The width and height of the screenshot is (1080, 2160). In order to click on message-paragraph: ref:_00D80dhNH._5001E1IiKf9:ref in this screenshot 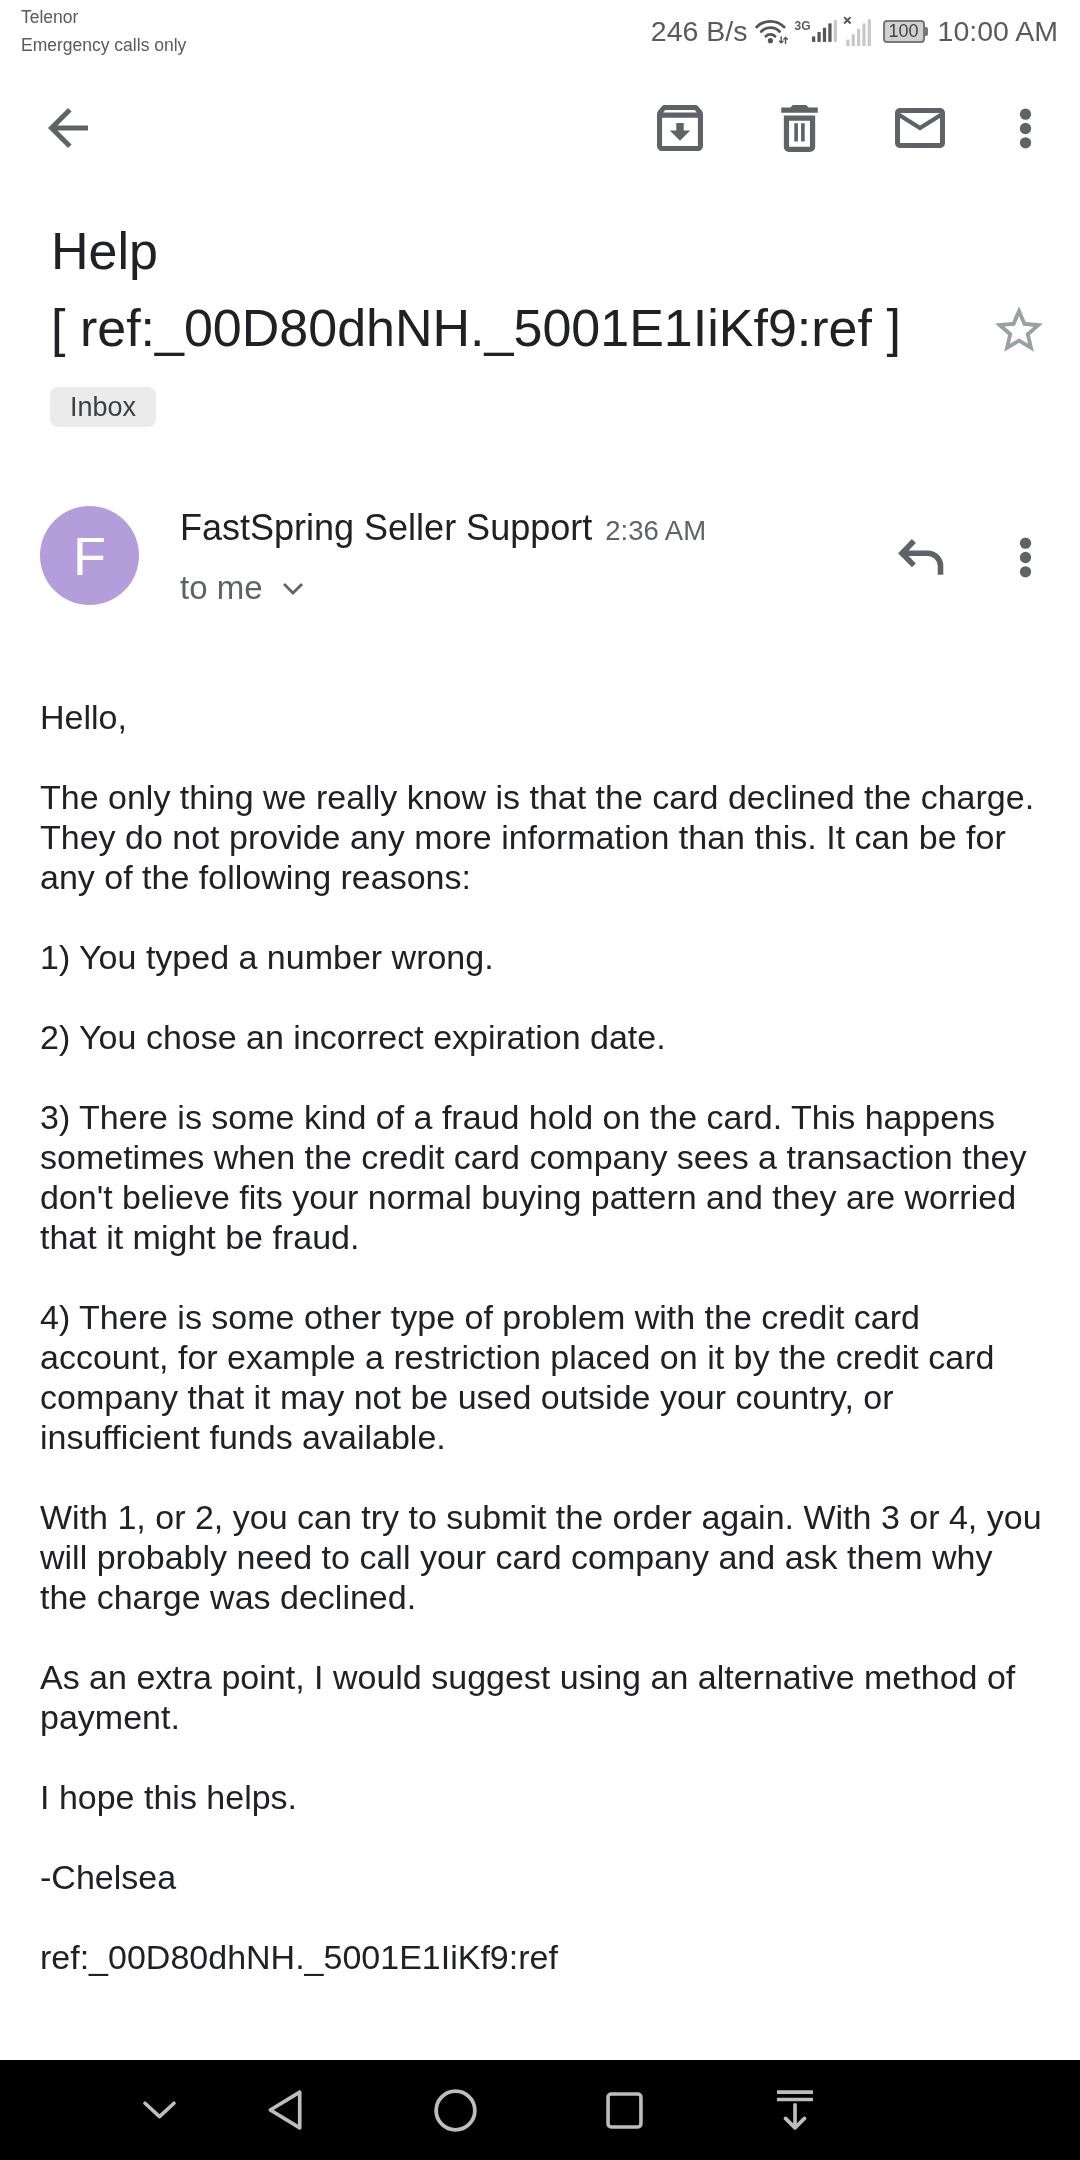, I will do `click(299, 1957)`.